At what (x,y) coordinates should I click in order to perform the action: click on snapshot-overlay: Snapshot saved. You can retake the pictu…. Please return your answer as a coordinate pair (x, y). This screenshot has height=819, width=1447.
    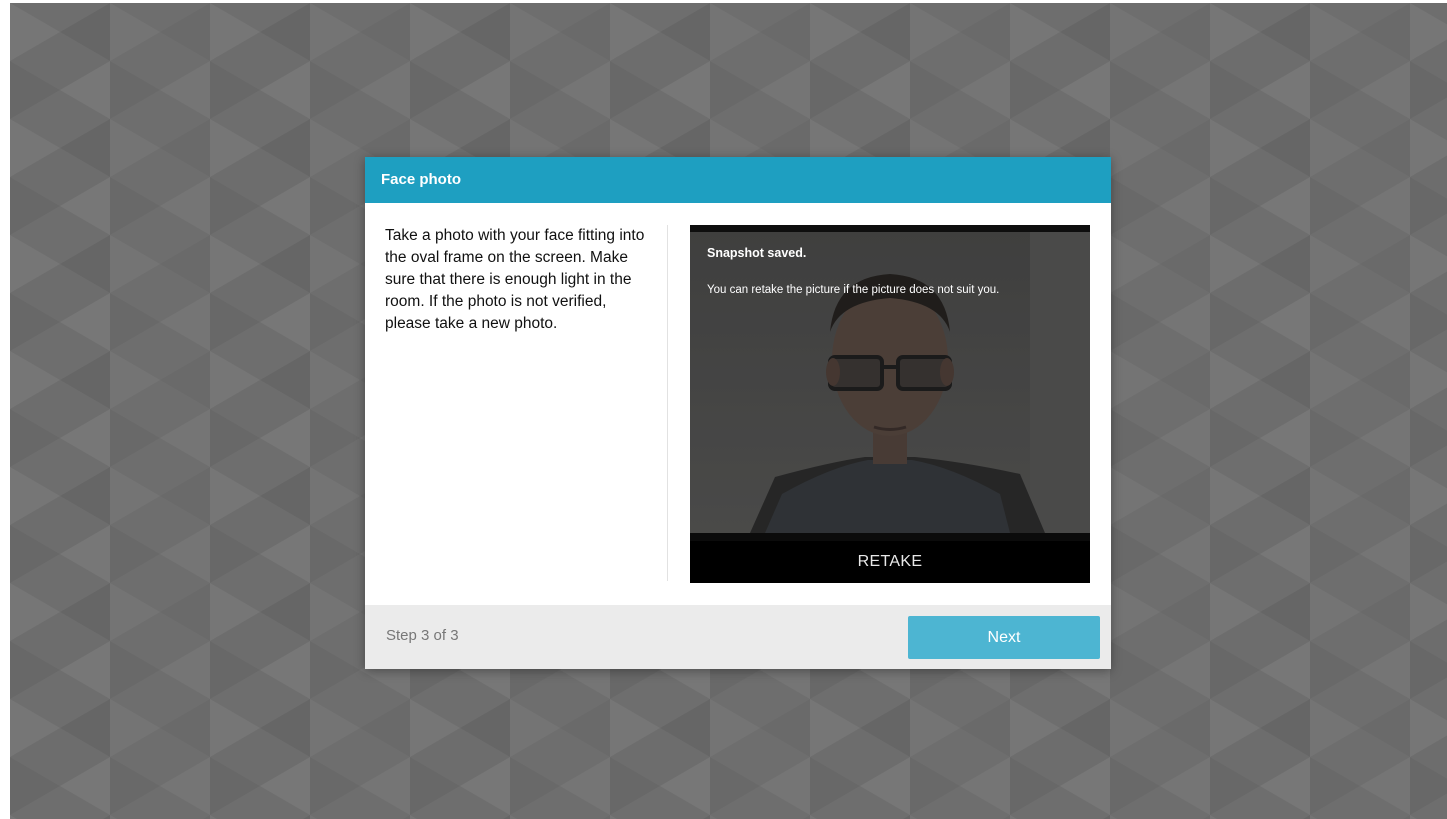
    Looking at the image, I should click on (890, 379).